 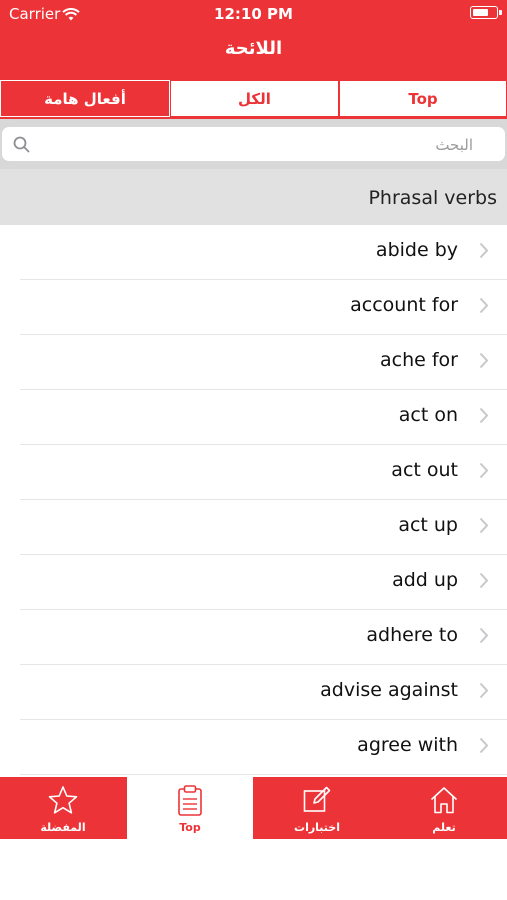 I want to click on list-item-label: act out, so click(x=424, y=470).